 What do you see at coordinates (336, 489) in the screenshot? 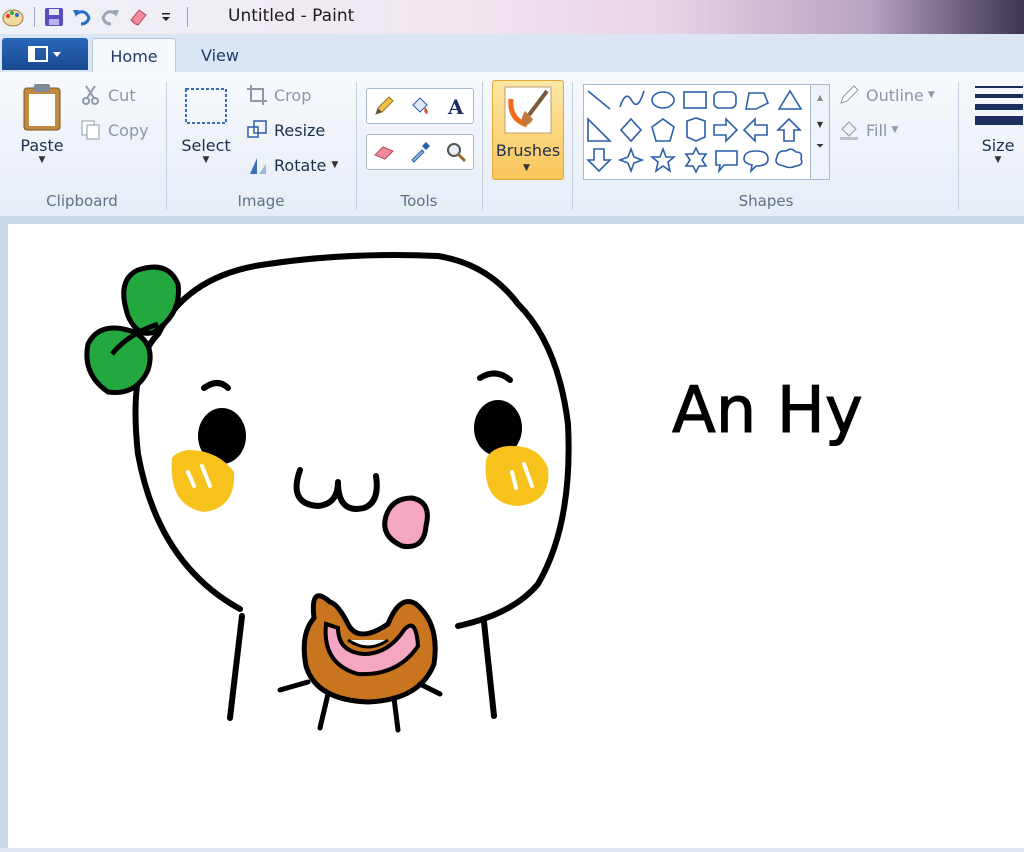
I see `mouth` at bounding box center [336, 489].